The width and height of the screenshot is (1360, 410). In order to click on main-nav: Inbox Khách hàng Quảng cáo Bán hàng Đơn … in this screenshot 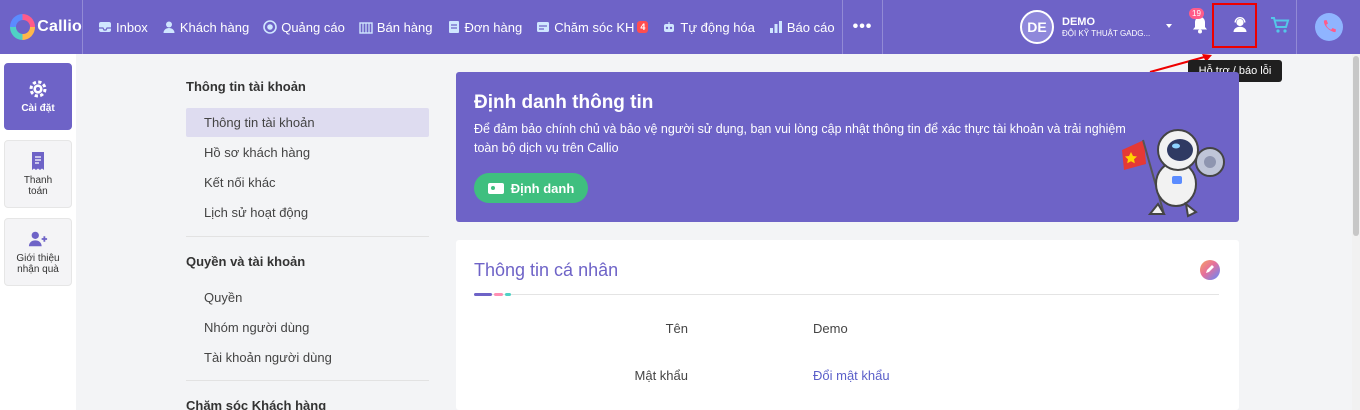, I will do `click(483, 27)`.